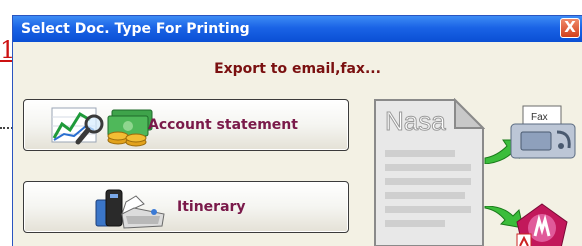 Image resolution: width=582 pixels, height=246 pixels. Describe the element at coordinates (211, 207) in the screenshot. I see `itinerary-label: Itinerary` at that location.